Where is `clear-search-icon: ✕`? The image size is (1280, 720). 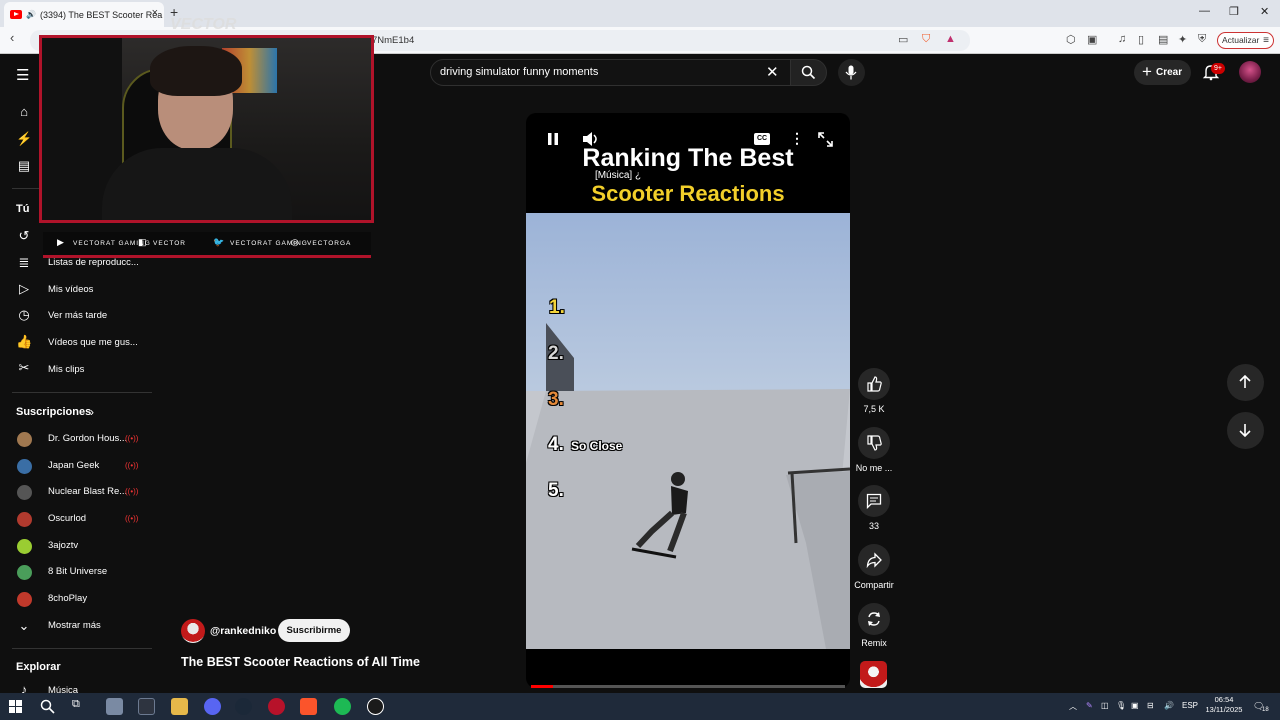
clear-search-icon: ✕ is located at coordinates (772, 72).